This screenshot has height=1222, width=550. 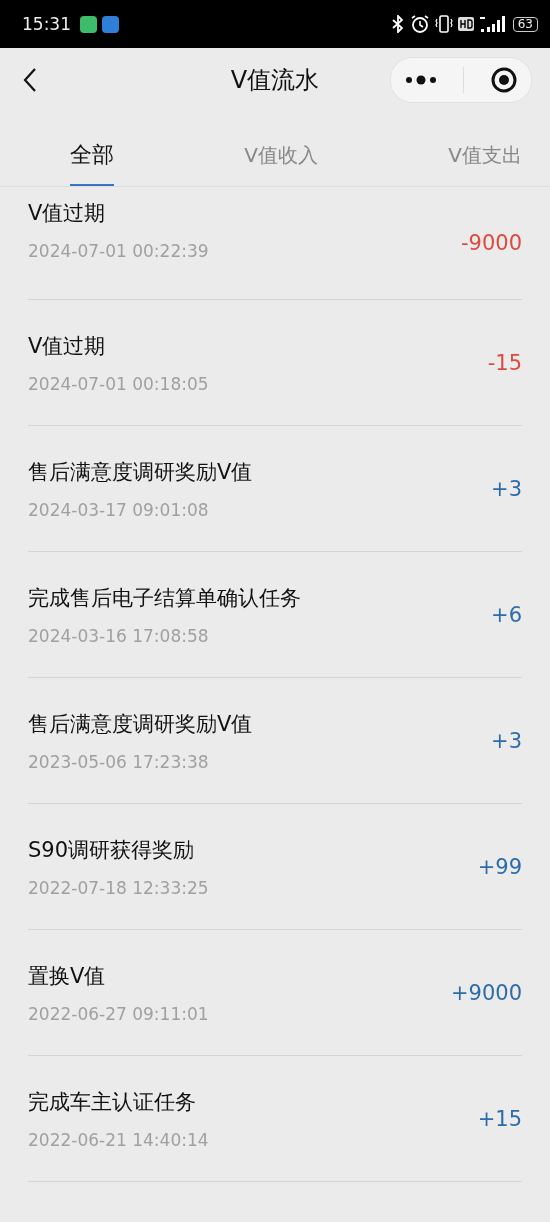 I want to click on record-time: 2022-07-18 12:33:25, so click(x=118, y=887).